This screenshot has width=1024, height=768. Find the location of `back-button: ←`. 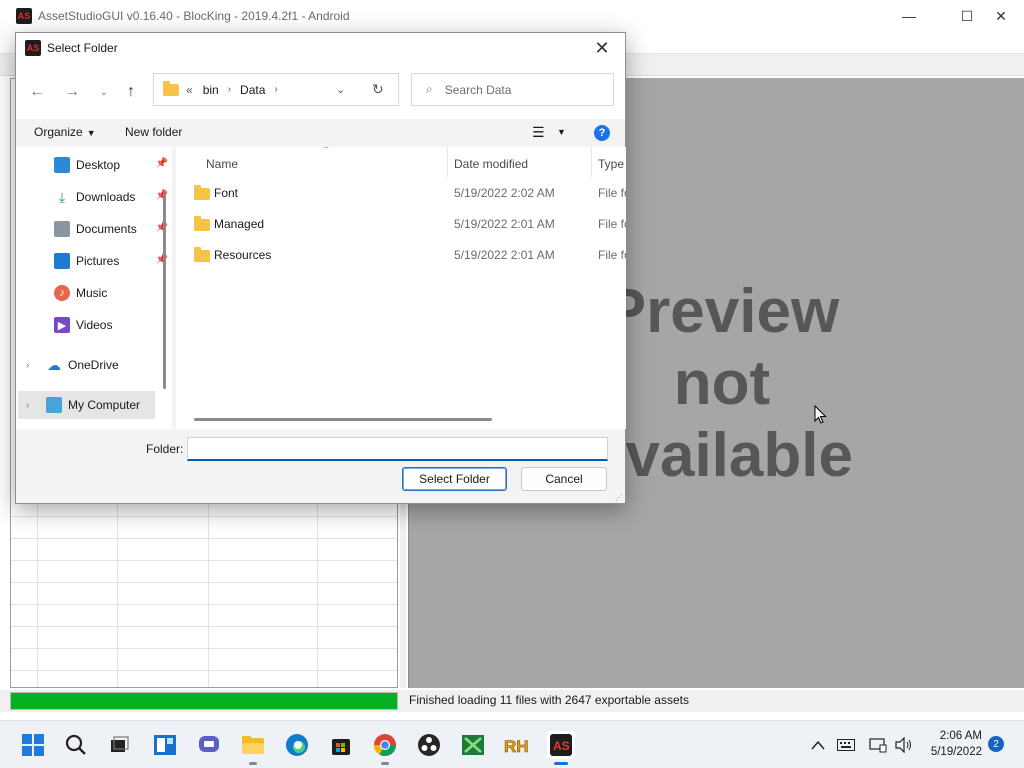

back-button: ← is located at coordinates (37, 92).